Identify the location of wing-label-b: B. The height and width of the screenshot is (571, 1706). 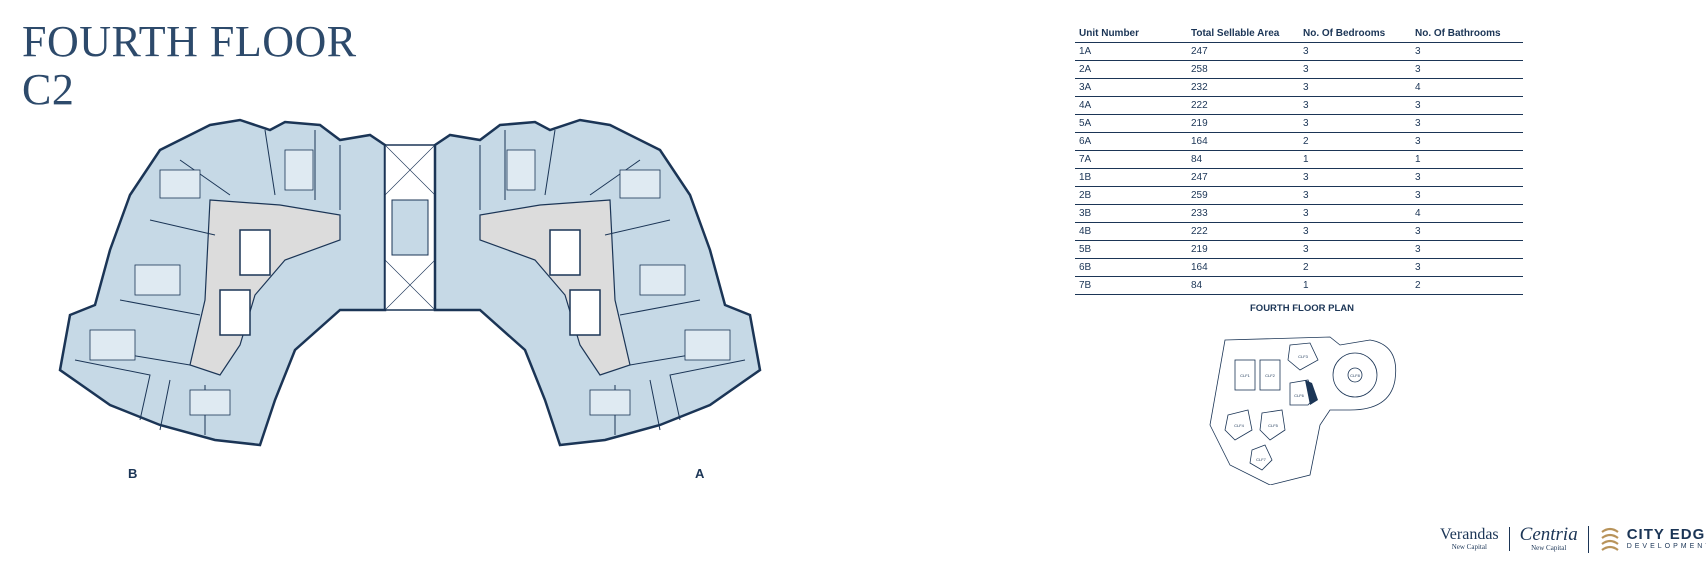
(133, 473).